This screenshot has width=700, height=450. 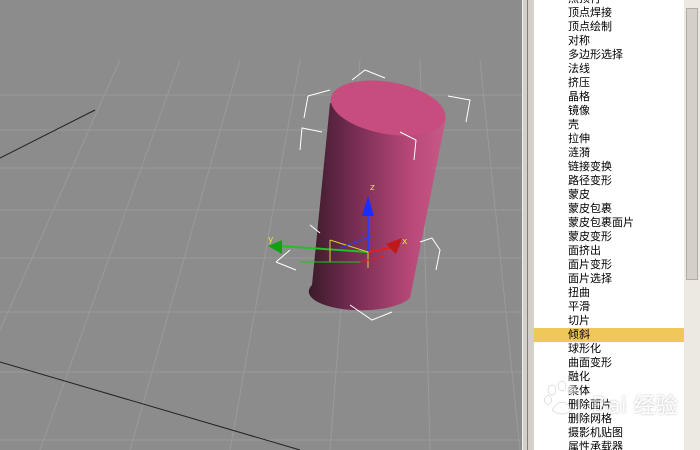 I want to click on modifier-item: 面片选择, so click(x=609, y=279).